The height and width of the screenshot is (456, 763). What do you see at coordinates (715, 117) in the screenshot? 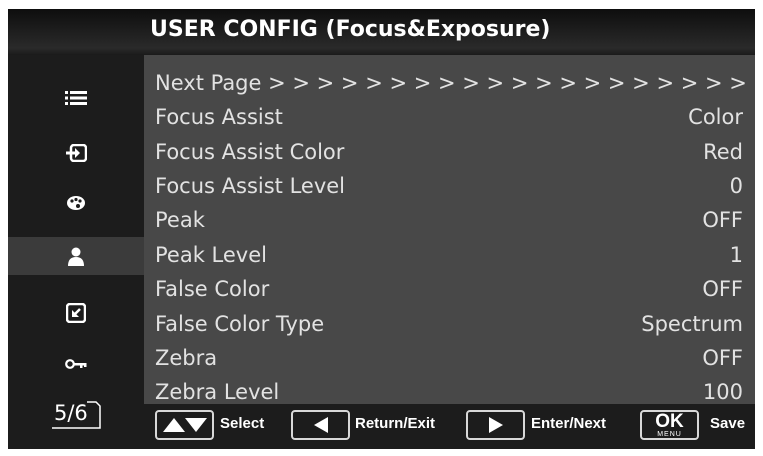
I see `menu-item-value: Color` at bounding box center [715, 117].